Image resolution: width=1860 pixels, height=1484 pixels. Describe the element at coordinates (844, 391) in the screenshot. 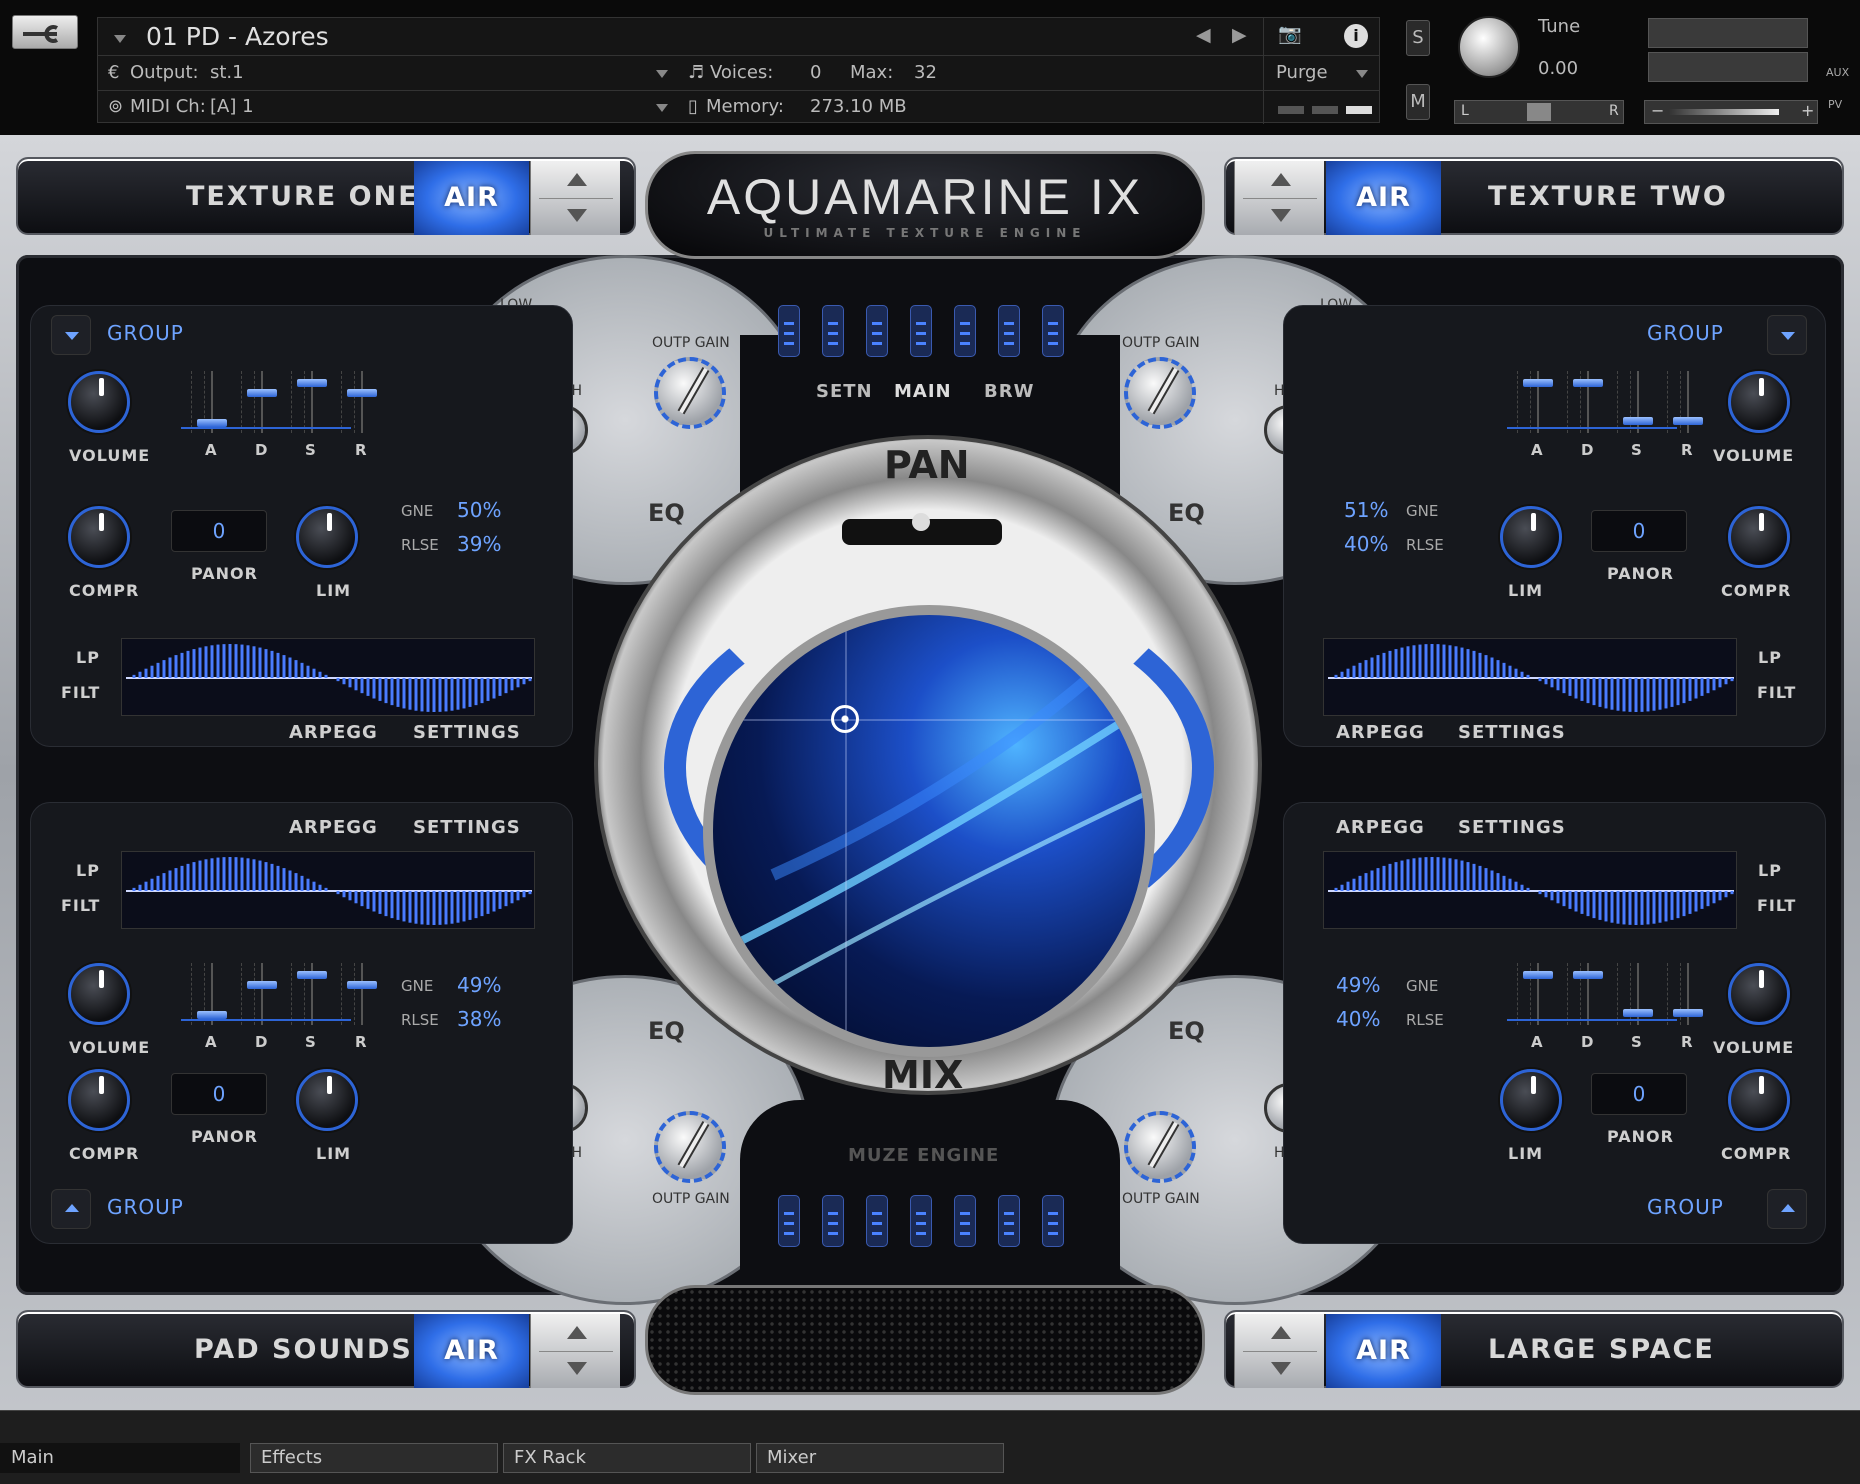

I see `setn-button: SETN` at that location.